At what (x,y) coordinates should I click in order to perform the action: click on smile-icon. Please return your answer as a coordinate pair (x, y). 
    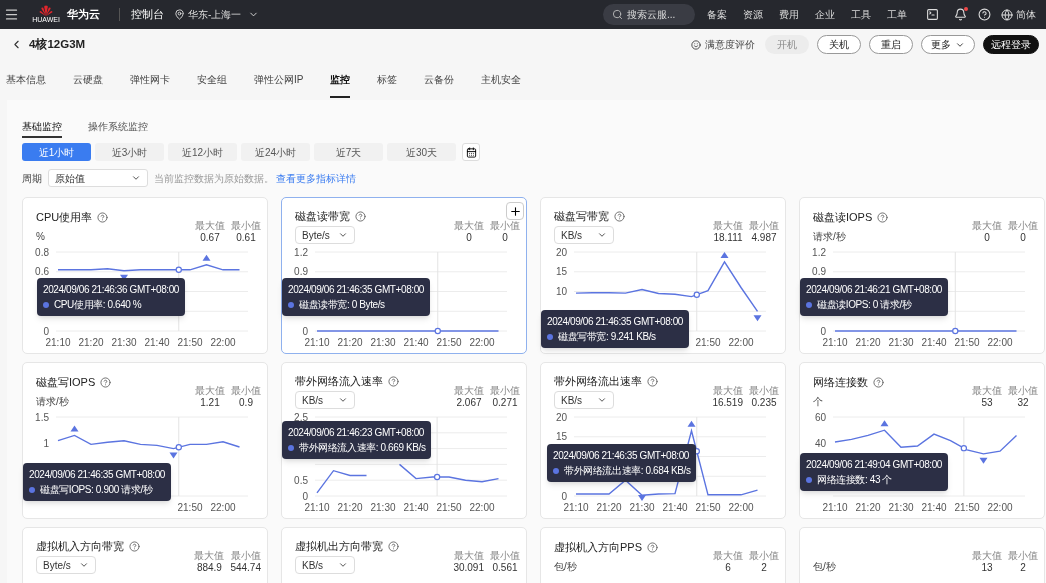
    Looking at the image, I should click on (696, 44).